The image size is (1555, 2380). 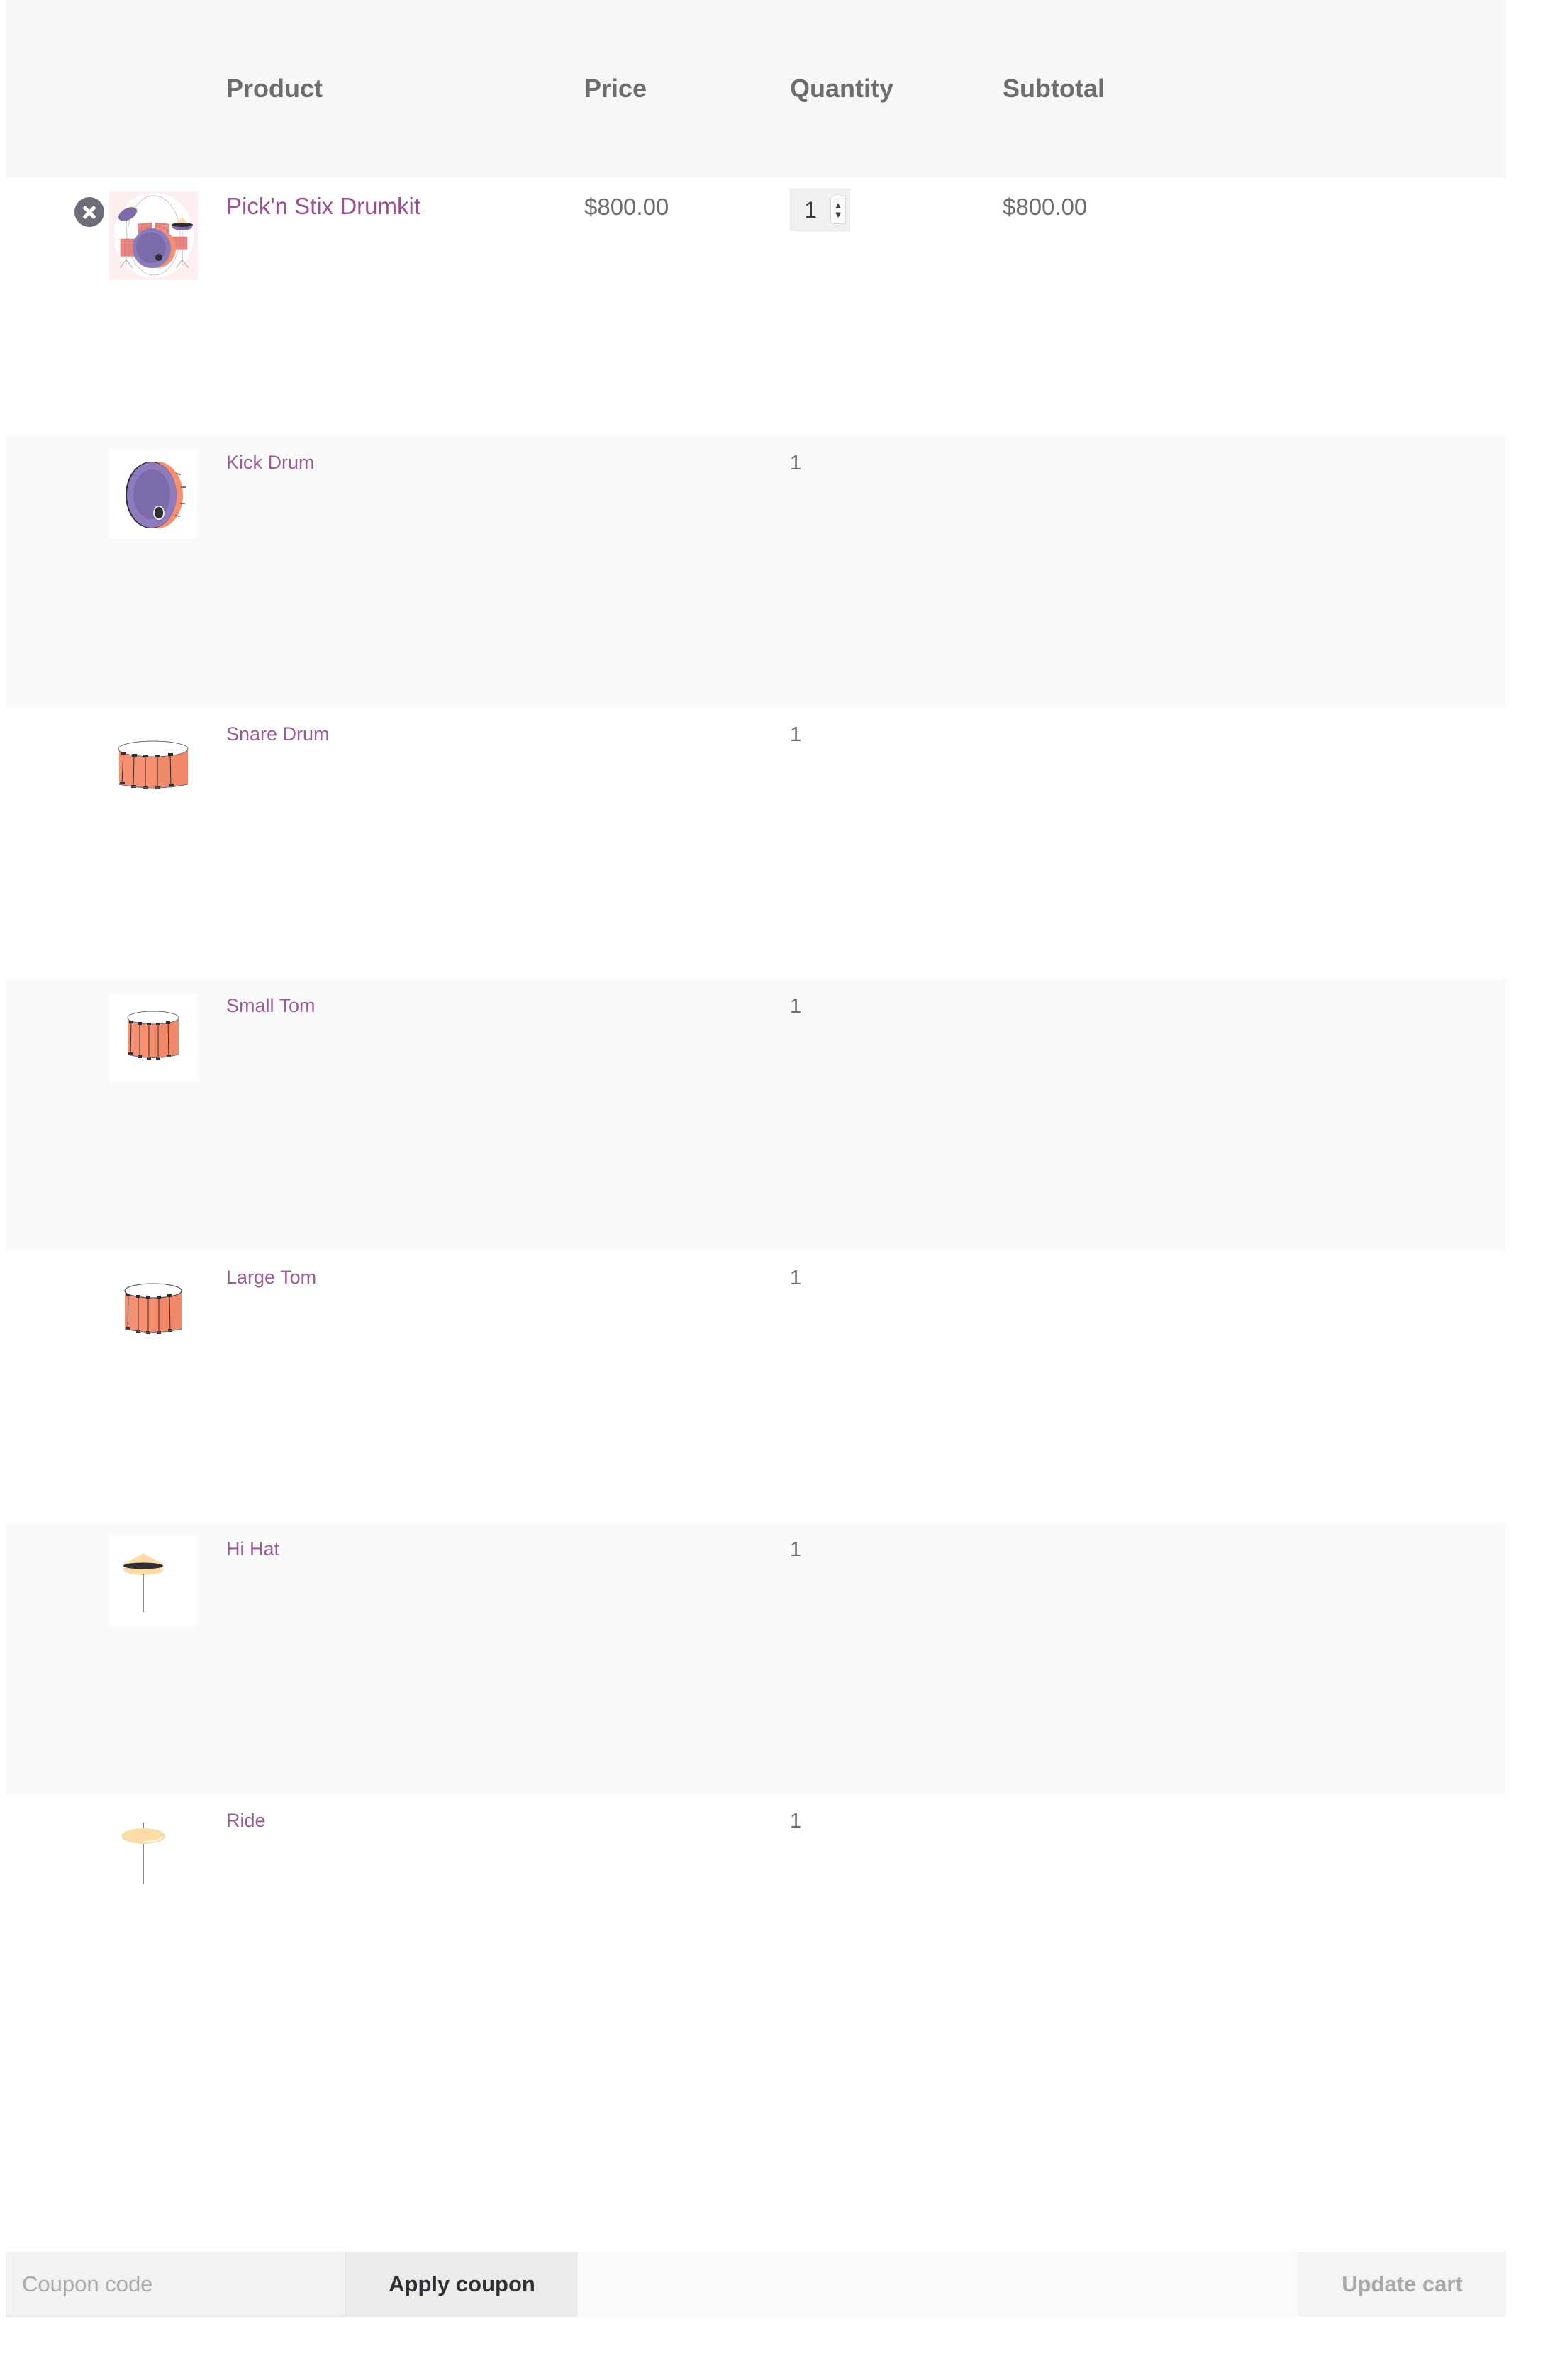 I want to click on table-row: Snare Drum 1, so click(x=756, y=844).